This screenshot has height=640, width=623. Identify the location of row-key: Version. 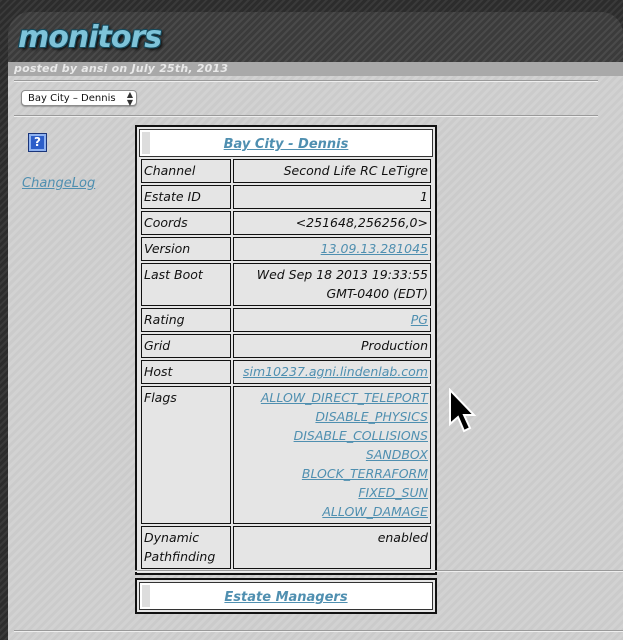
(186, 249).